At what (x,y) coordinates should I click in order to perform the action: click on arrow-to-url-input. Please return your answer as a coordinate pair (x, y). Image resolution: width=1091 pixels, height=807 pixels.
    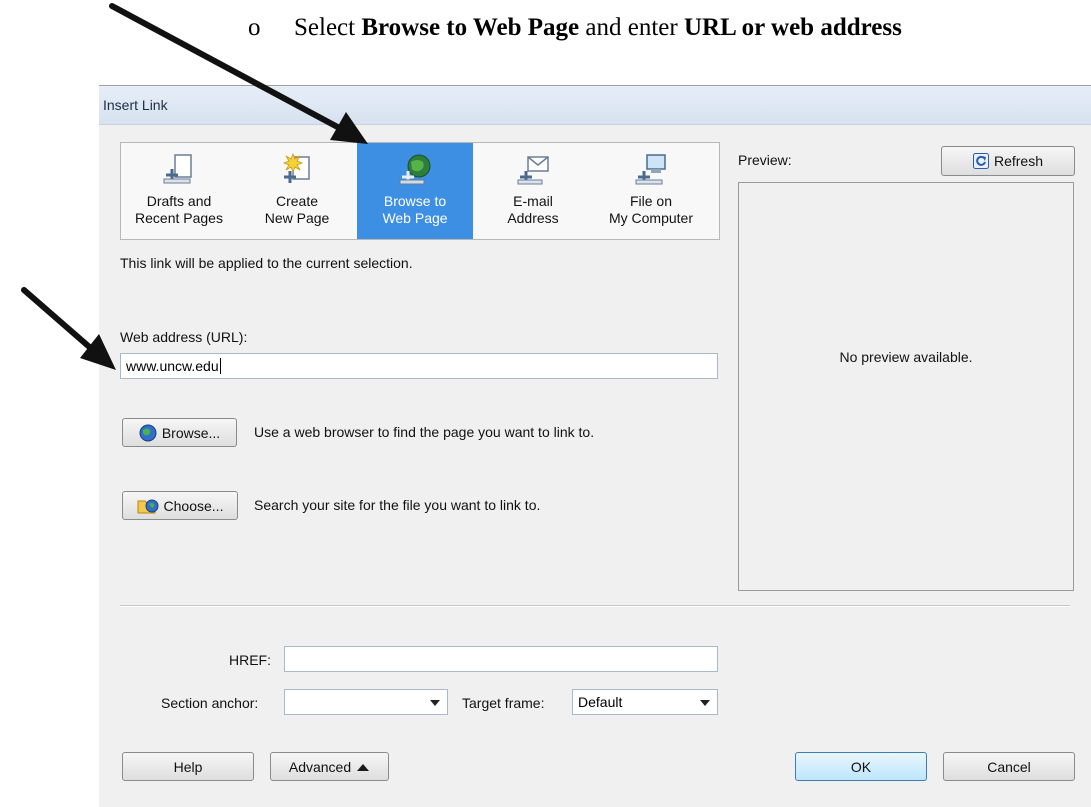
    Looking at the image, I should click on (68, 328).